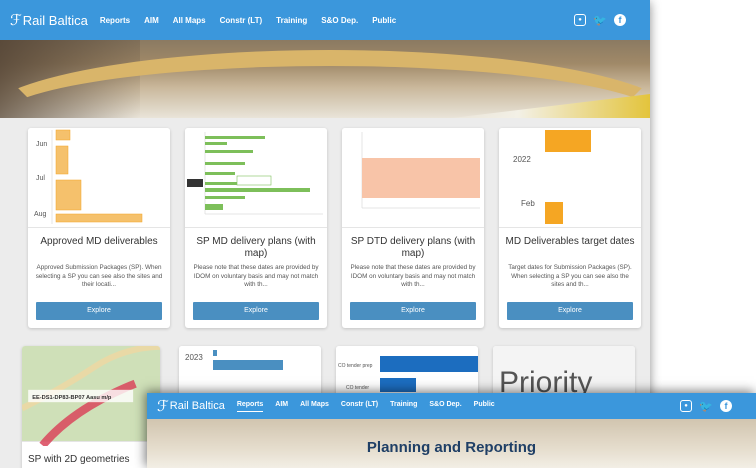  I want to click on thumb-label-2022: 2022, so click(522, 159).